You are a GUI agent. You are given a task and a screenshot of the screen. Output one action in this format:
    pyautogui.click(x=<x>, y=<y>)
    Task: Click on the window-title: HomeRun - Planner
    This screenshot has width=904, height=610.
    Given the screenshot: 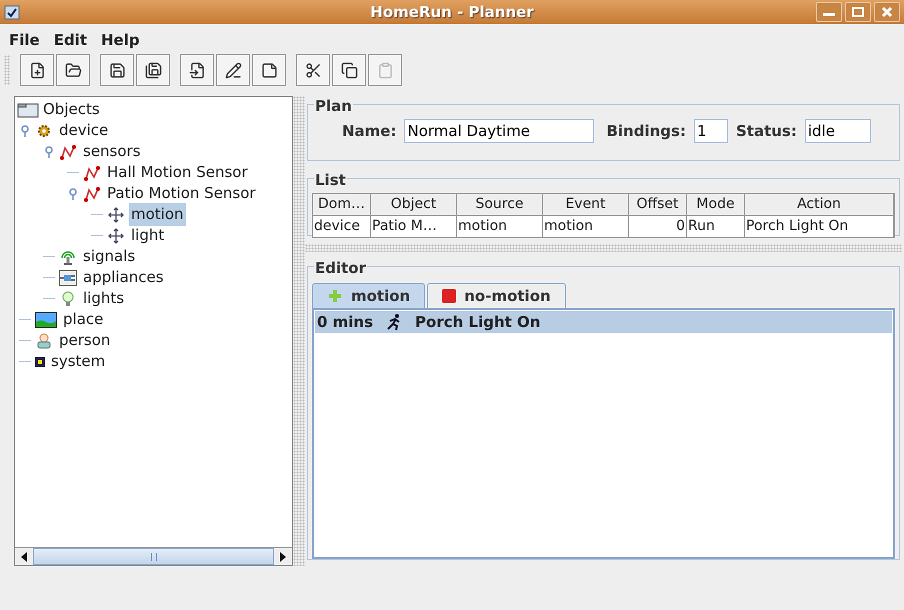 What is the action you would take?
    pyautogui.click(x=452, y=12)
    